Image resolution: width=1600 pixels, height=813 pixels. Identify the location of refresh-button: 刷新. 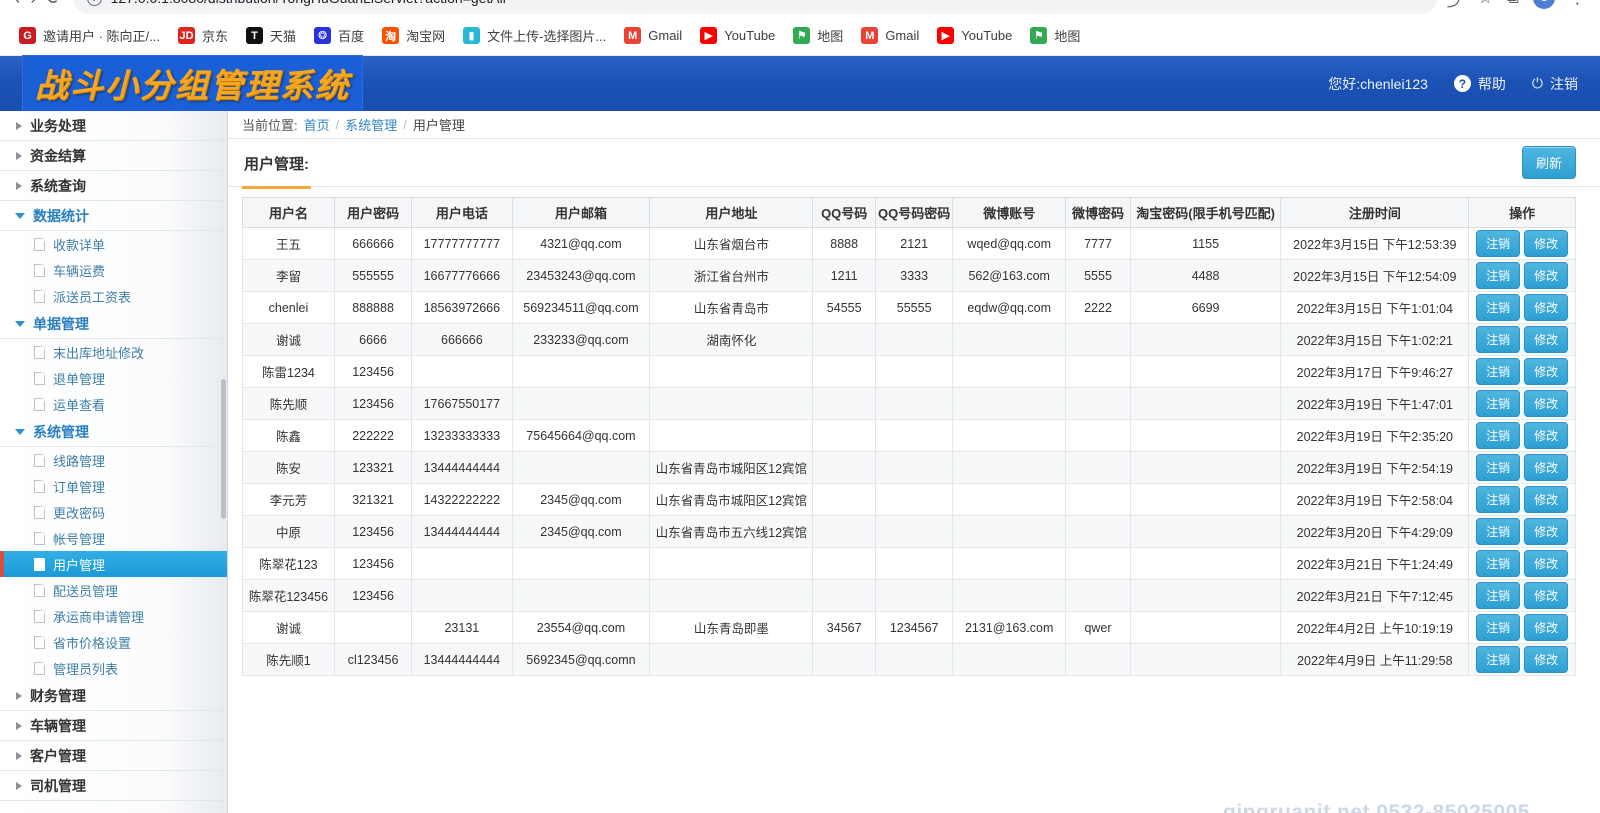
(1548, 162).